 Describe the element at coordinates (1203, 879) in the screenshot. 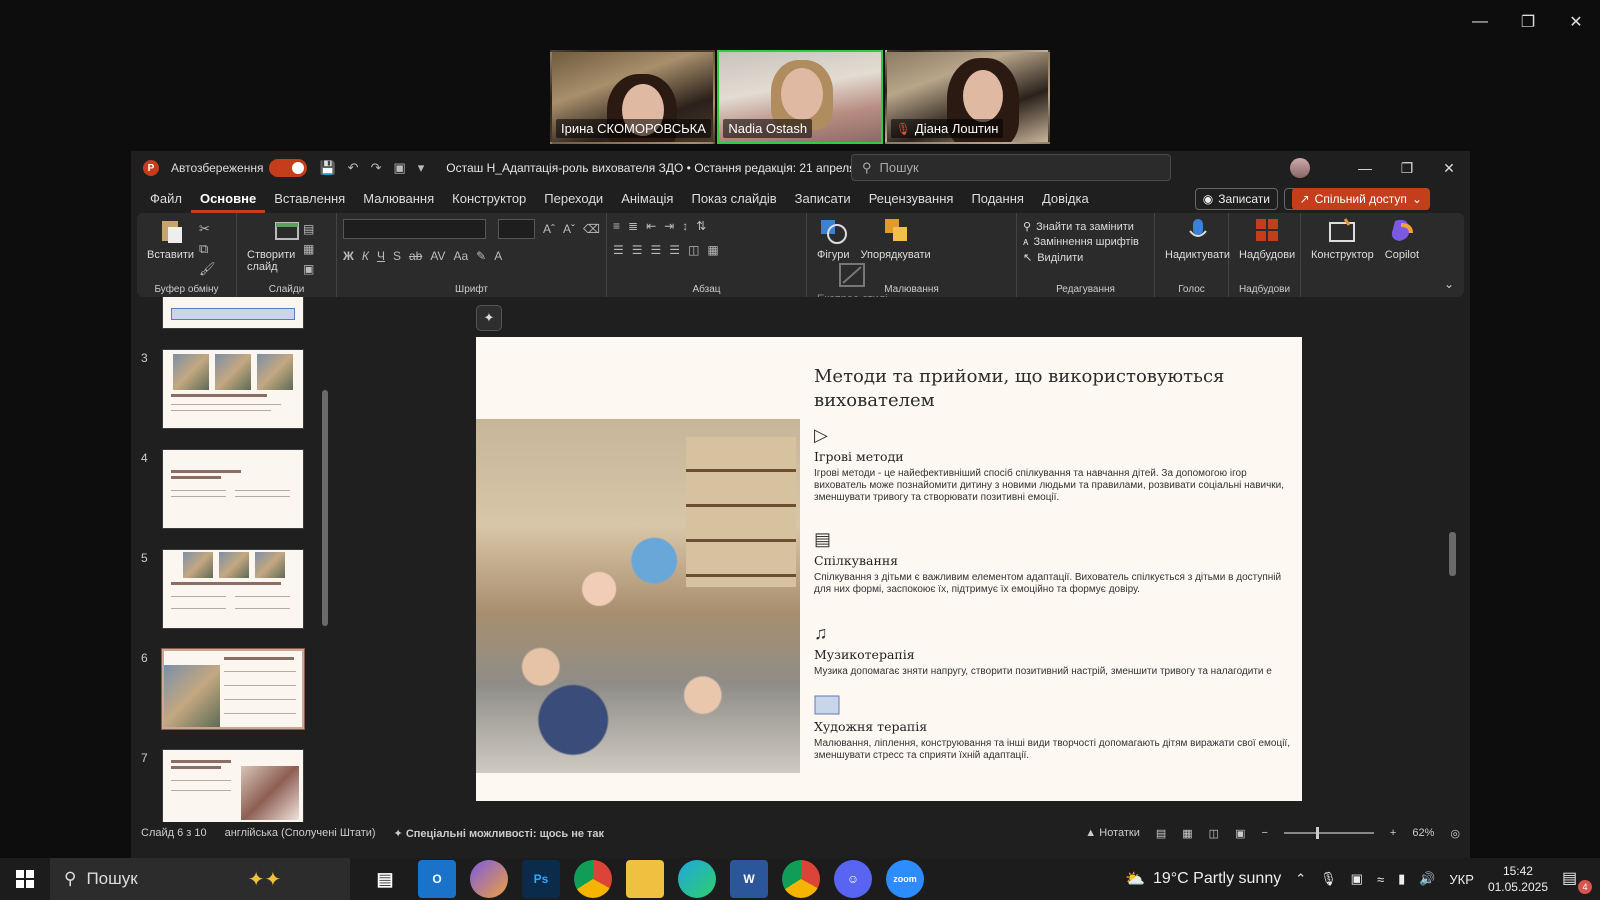

I see `weather-widget: ⛅ 19°C Partly sunny` at that location.